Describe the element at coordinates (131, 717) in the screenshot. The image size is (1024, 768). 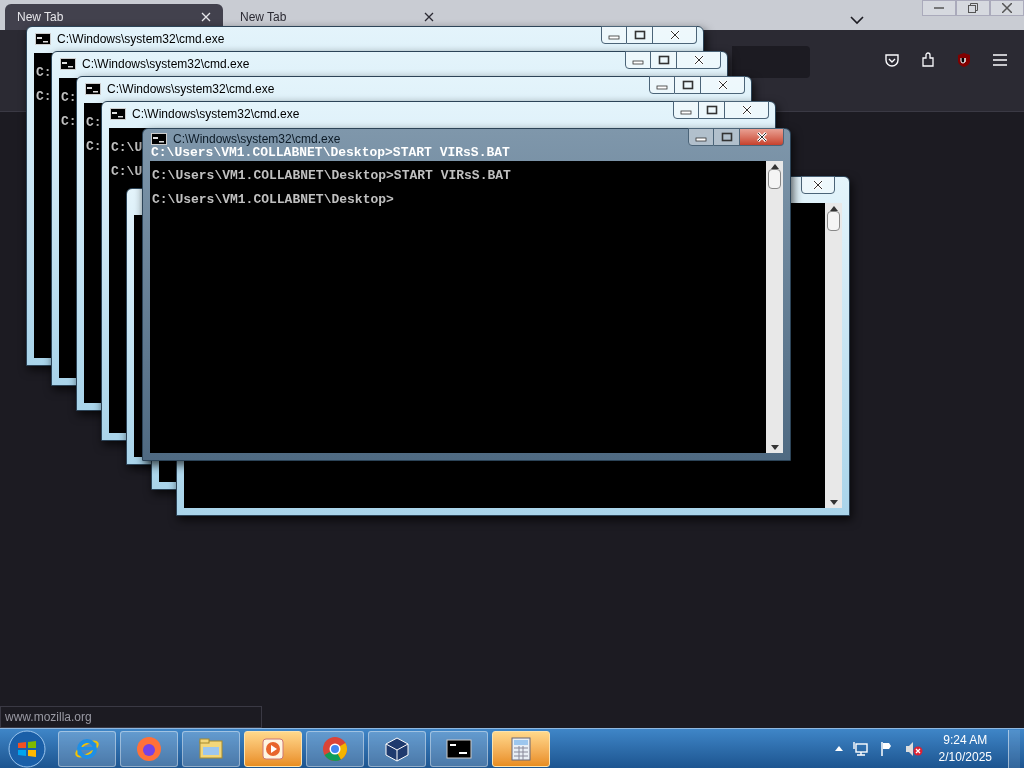
I see `status-url: www.mozilla.org` at that location.